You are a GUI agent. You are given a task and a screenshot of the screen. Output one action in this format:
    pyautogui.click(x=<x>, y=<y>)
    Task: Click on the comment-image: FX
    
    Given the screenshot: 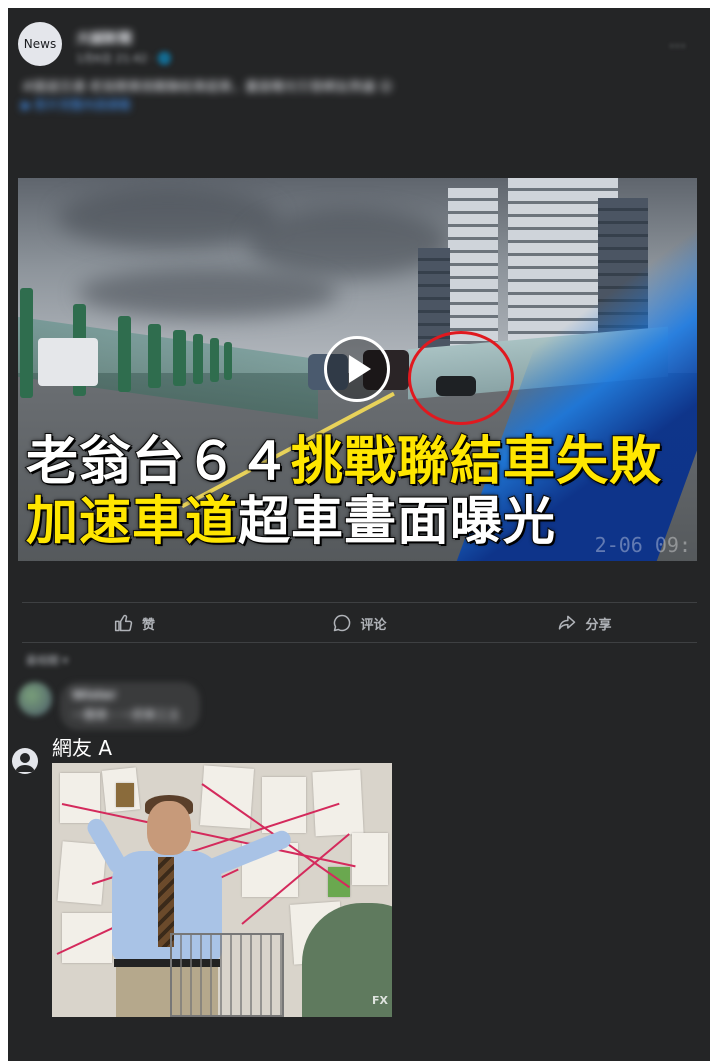 What is the action you would take?
    pyautogui.click(x=222, y=890)
    